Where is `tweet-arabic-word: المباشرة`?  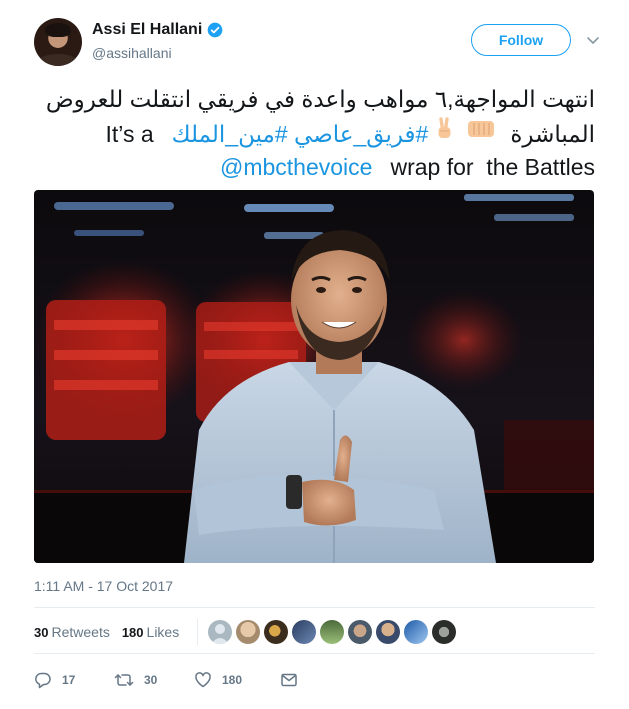 tweet-arabic-word: المباشرة is located at coordinates (552, 134).